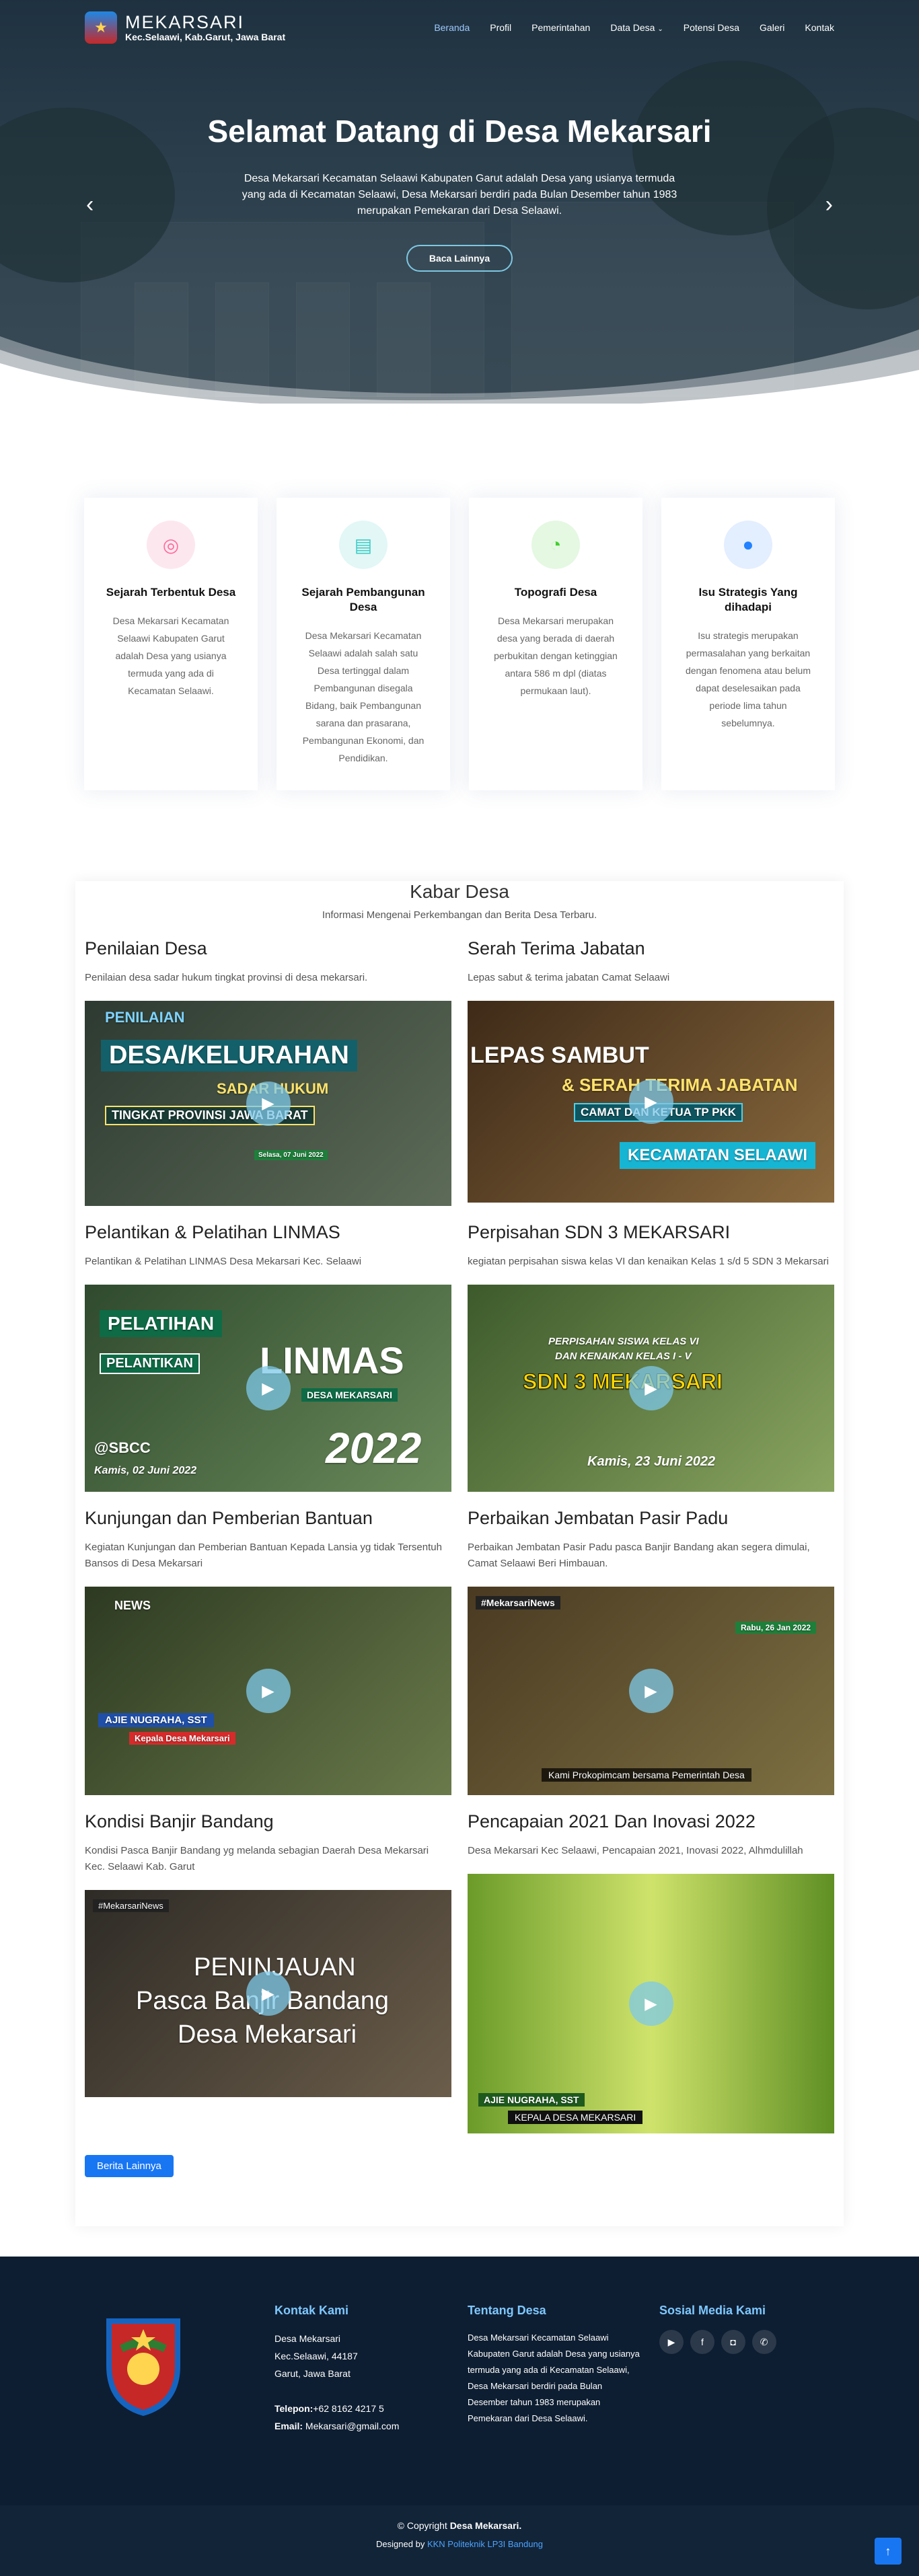 The height and width of the screenshot is (2576, 919). Describe the element at coordinates (560, 27) in the screenshot. I see `nav-pemerintahan: Pemerintahan` at that location.